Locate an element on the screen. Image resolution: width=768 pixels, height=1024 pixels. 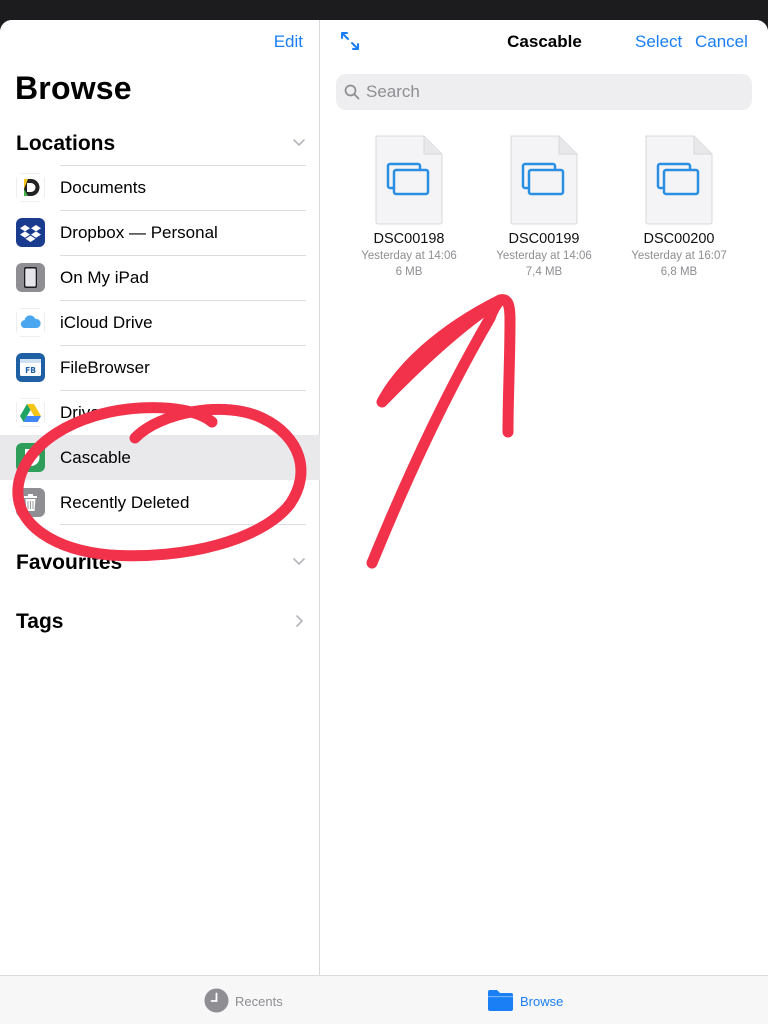
edit-button: Edit is located at coordinates (288, 42).